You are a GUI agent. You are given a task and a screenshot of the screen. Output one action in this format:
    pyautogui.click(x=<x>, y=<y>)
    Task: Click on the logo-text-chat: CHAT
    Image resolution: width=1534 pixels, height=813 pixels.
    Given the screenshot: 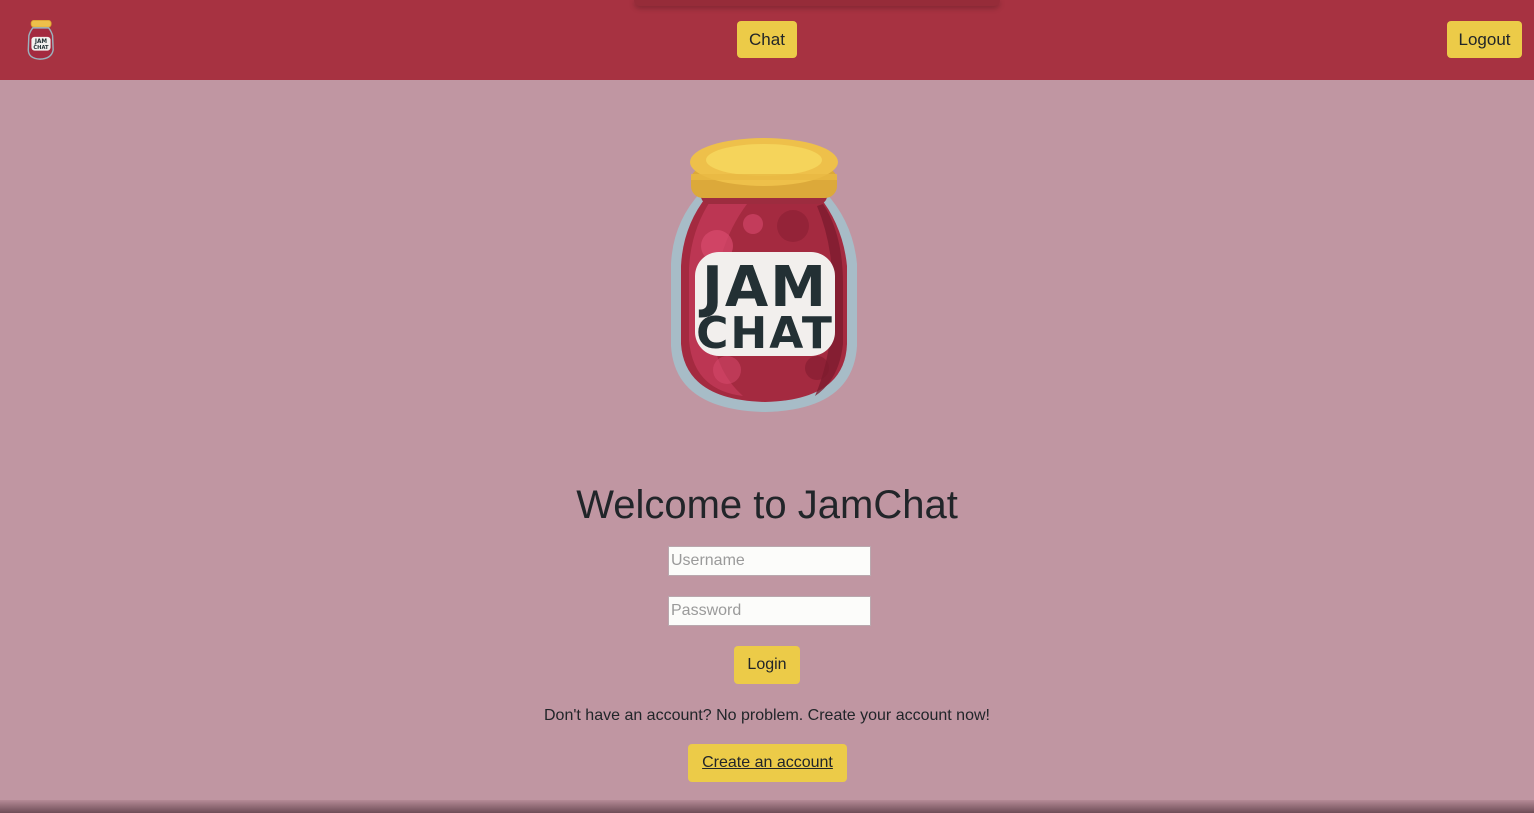 What is the action you would take?
    pyautogui.click(x=765, y=333)
    